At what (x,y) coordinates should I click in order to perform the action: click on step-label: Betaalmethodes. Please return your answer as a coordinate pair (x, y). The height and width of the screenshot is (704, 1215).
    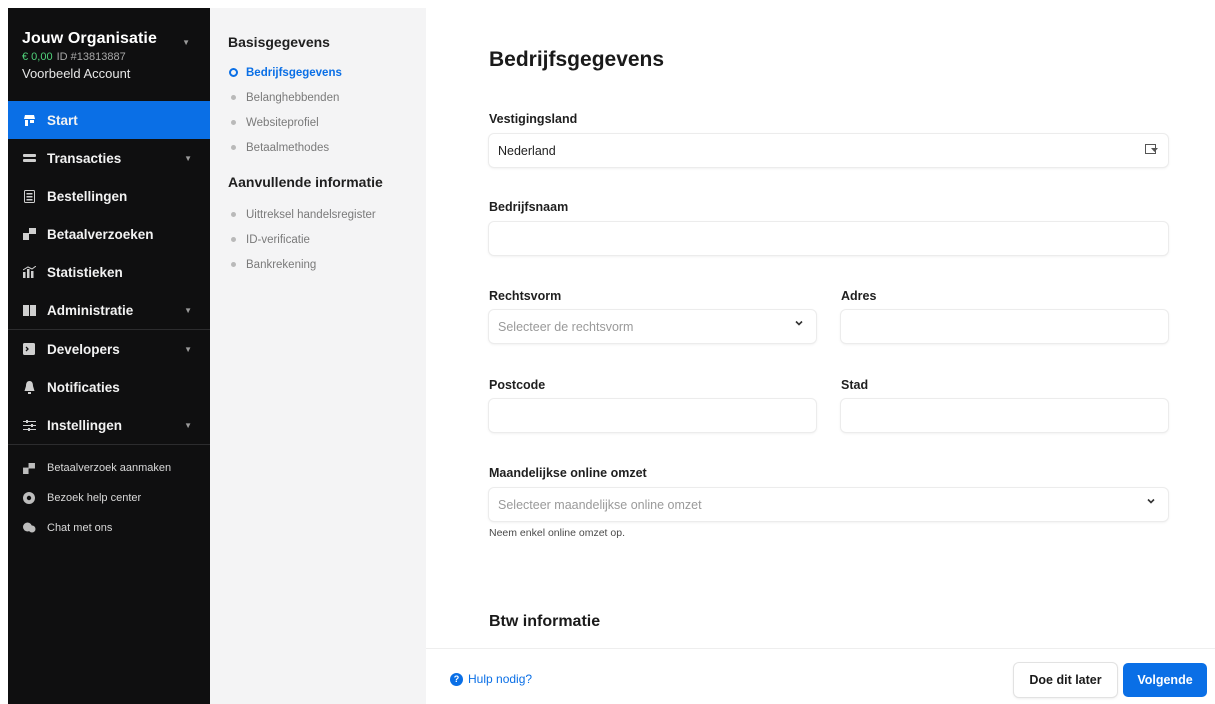
    Looking at the image, I should click on (288, 147).